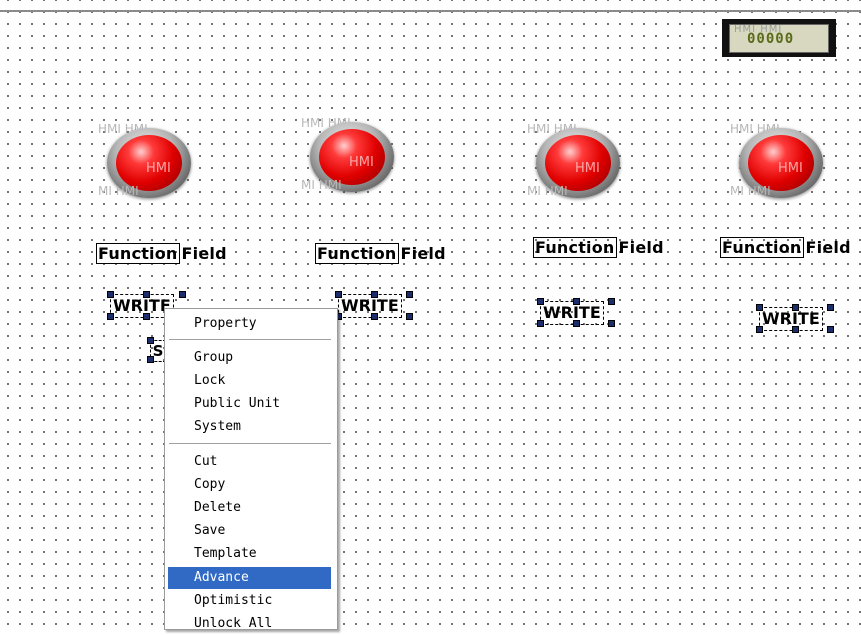 The width and height of the screenshot is (861, 635). What do you see at coordinates (249, 531) in the screenshot?
I see `menu-item-save: Save` at bounding box center [249, 531].